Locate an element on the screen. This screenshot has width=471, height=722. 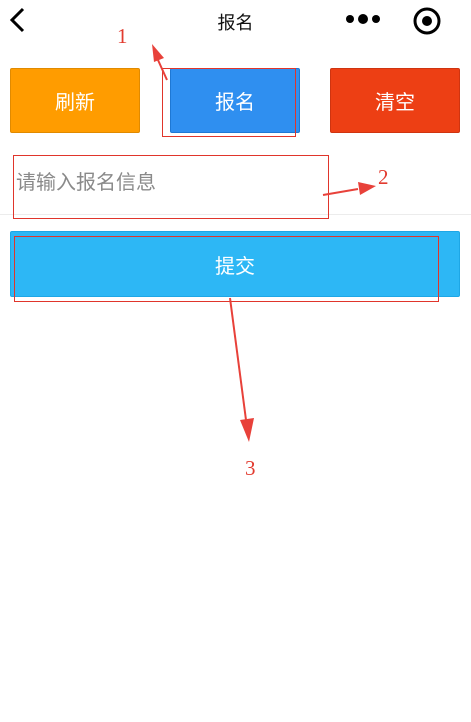
capsule-close-icon is located at coordinates (427, 21).